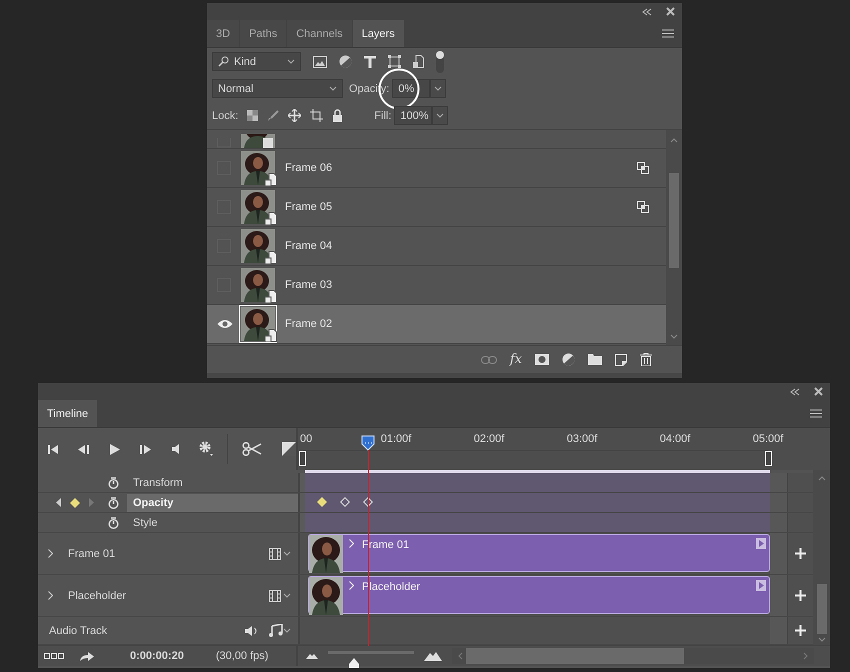  Describe the element at coordinates (433, 656) in the screenshot. I see `zoom-in-icon` at that location.